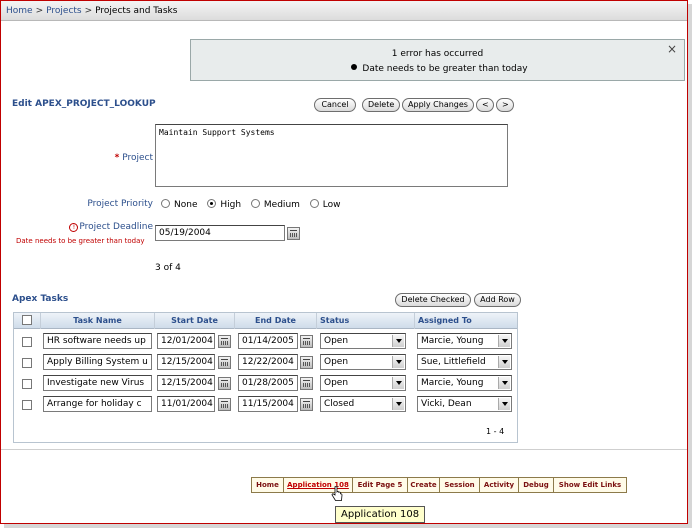 The image size is (692, 528). What do you see at coordinates (344, 11) in the screenshot?
I see `breadcrumb: Home > Projects > Projects and Tasks` at bounding box center [344, 11].